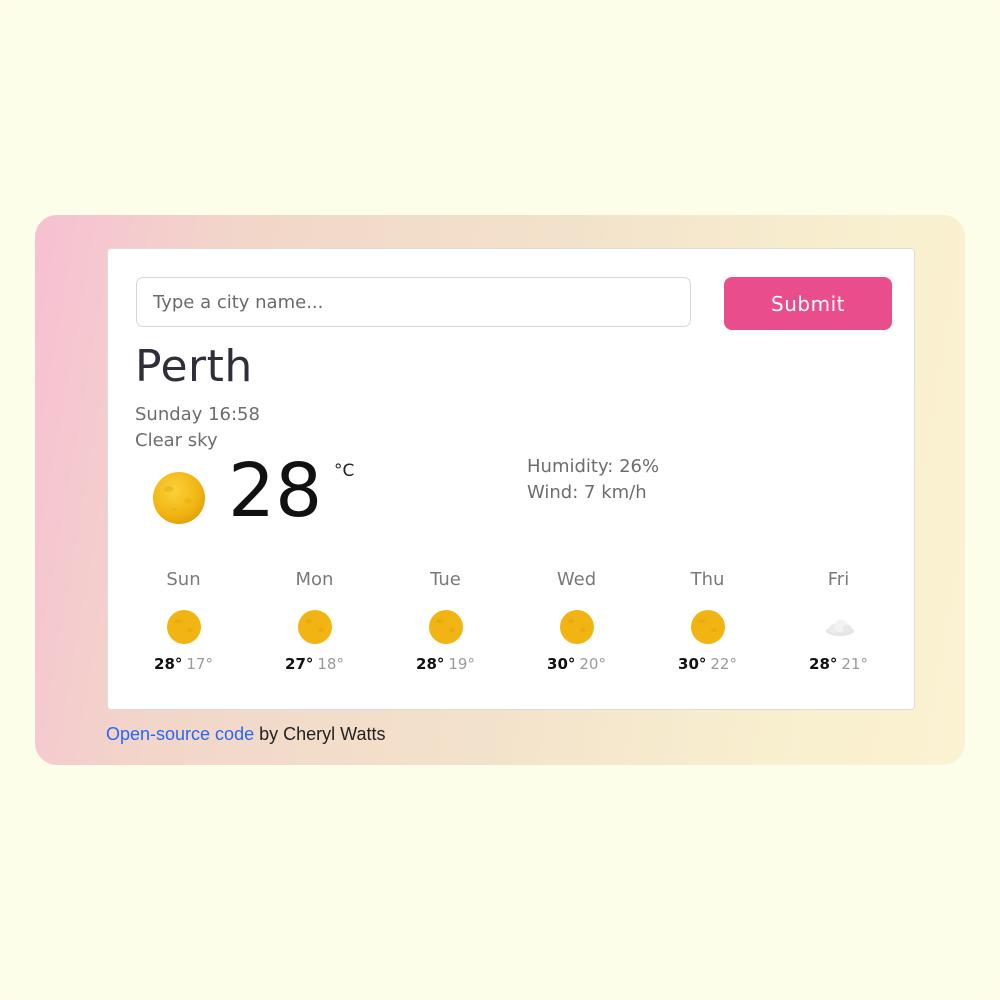  Describe the element at coordinates (344, 471) in the screenshot. I see `temperature-unit: °C` at that location.